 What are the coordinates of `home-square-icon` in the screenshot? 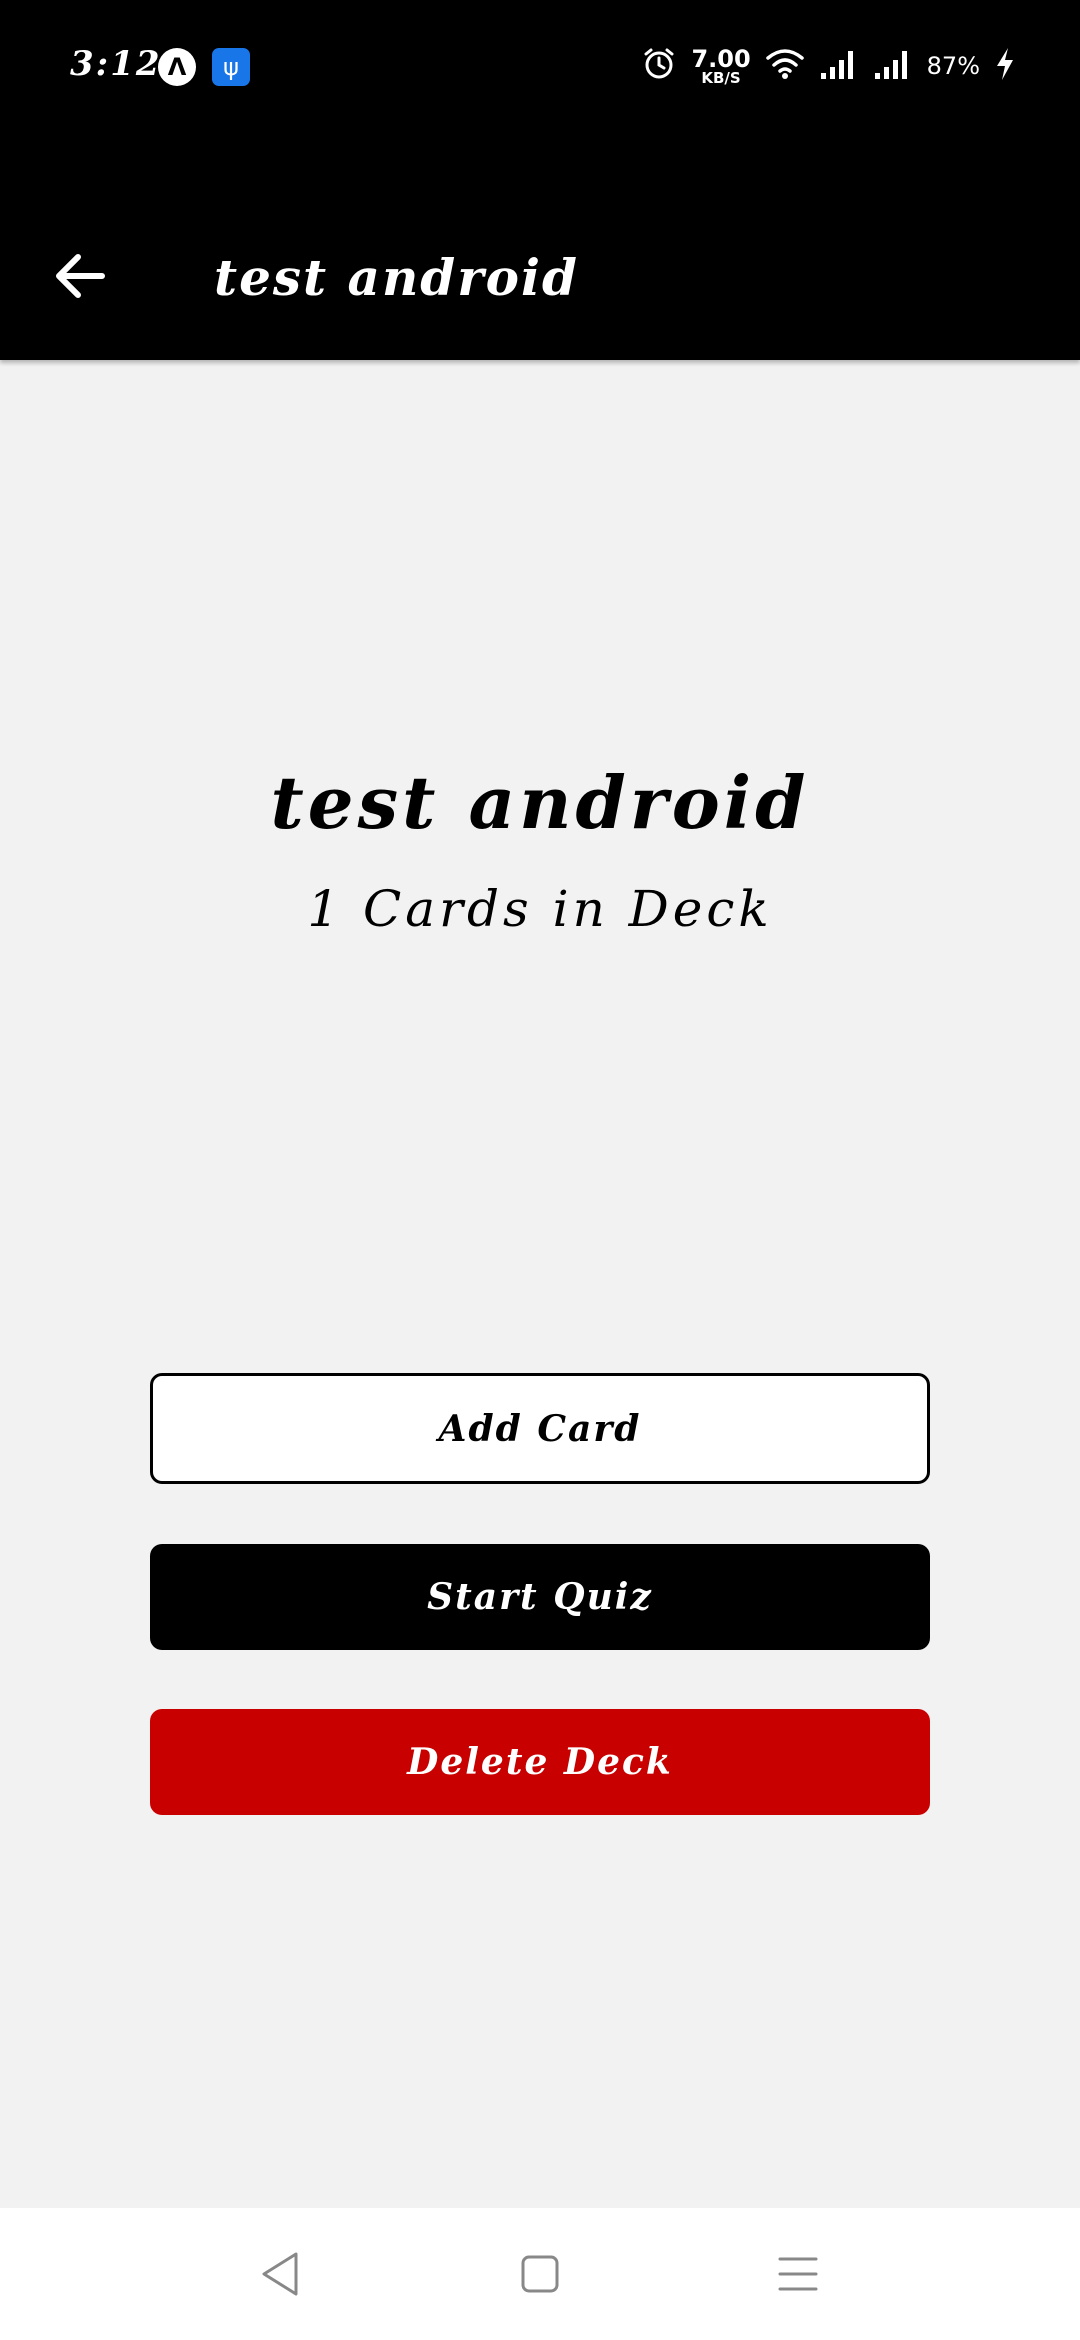 It's located at (540, 2276).